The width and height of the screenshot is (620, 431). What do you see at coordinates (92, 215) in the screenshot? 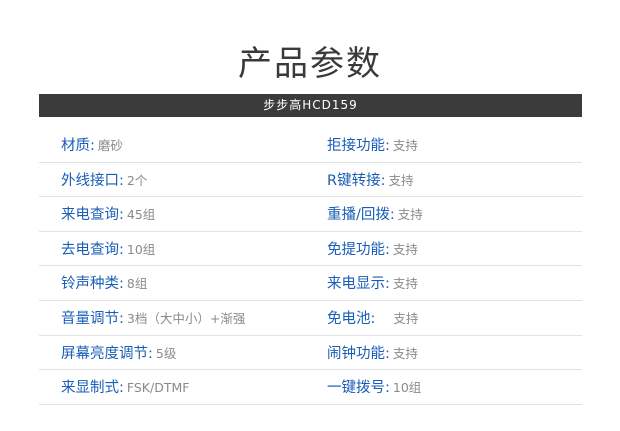
I see `spec-label: 来电查询:` at bounding box center [92, 215].